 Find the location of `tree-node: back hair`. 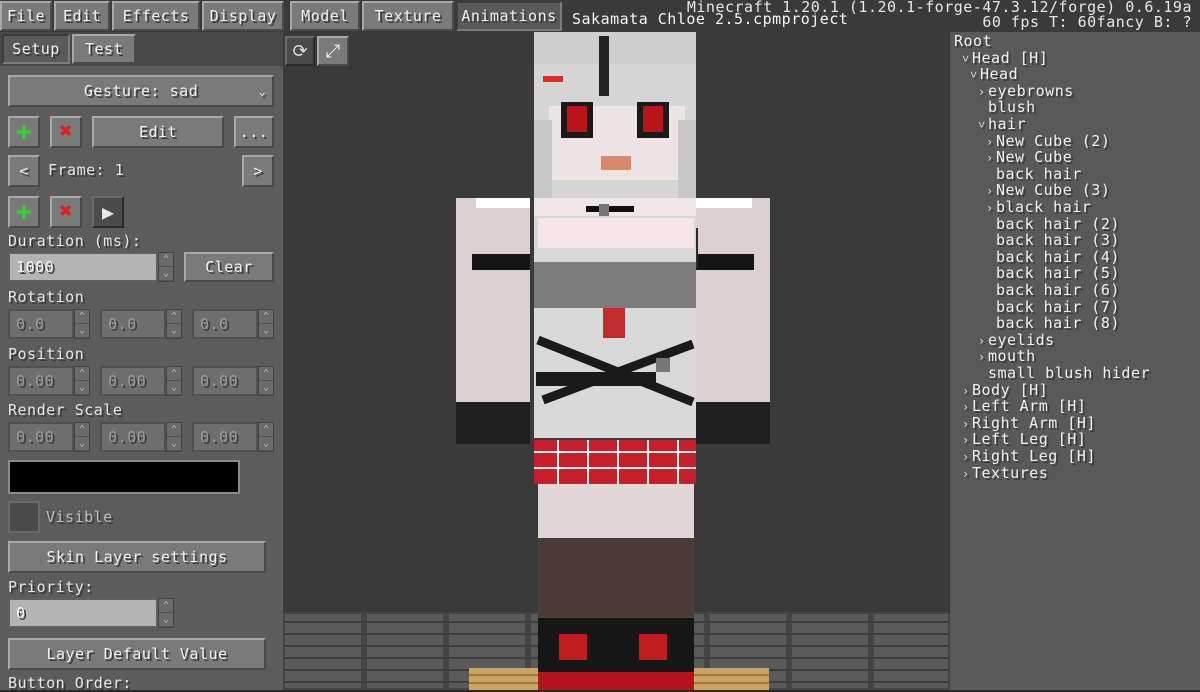

tree-node: back hair is located at coordinates (1034, 174).